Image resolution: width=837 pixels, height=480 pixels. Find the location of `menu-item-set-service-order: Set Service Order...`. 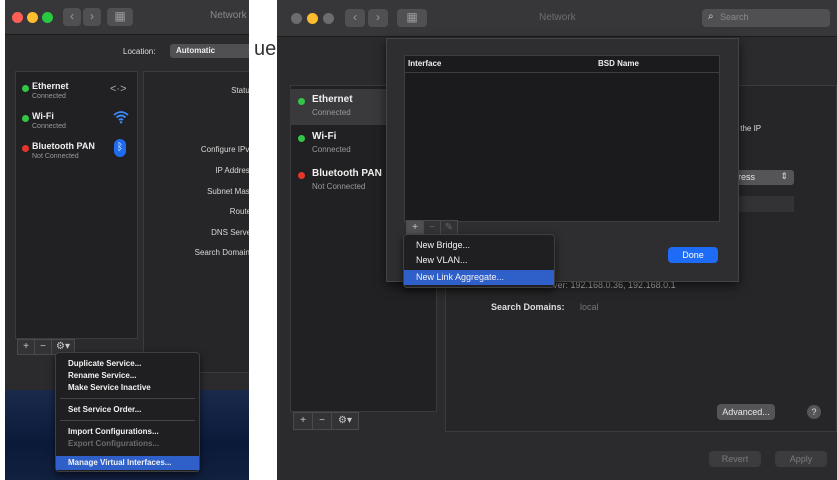

menu-item-set-service-order: Set Service Order... is located at coordinates (127, 410).